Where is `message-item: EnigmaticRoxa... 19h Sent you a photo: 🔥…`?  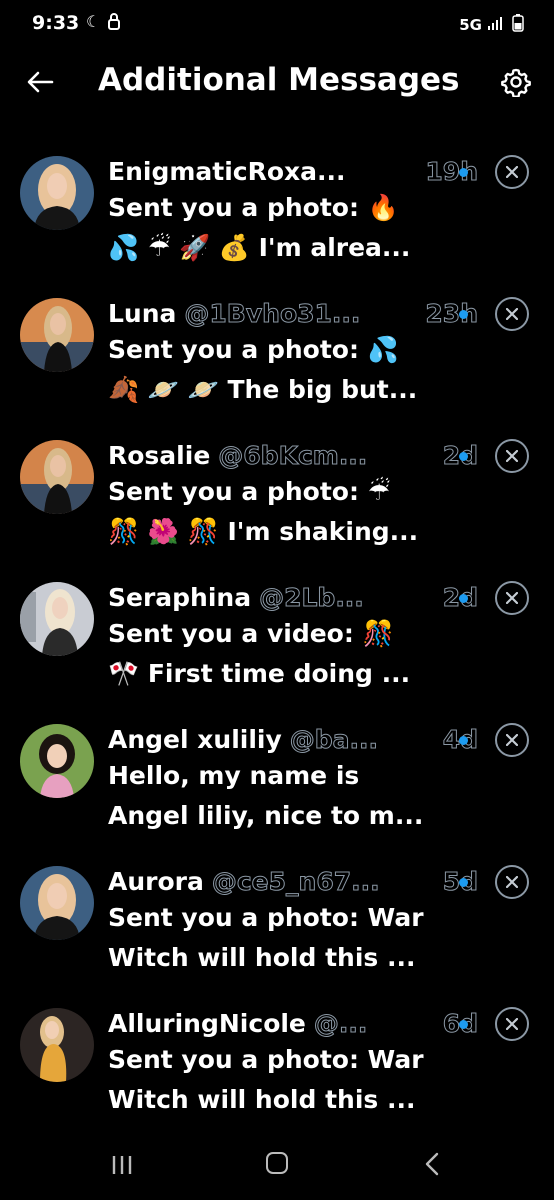 message-item: EnigmaticRoxa... 19h Sent you a photo: 🔥… is located at coordinates (277, 223).